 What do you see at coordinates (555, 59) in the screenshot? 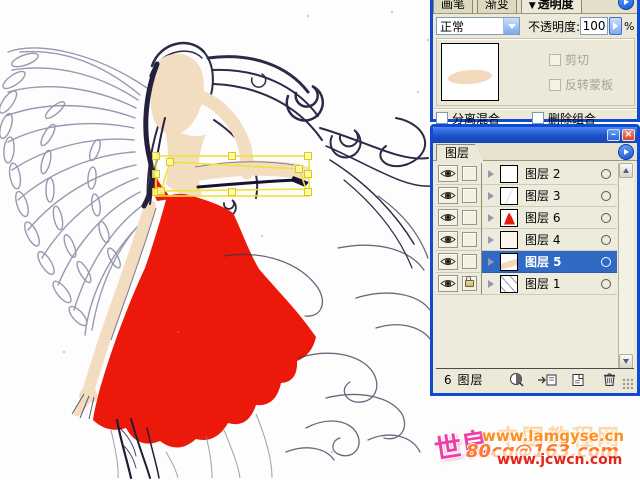
I see `clip-checkbox` at bounding box center [555, 59].